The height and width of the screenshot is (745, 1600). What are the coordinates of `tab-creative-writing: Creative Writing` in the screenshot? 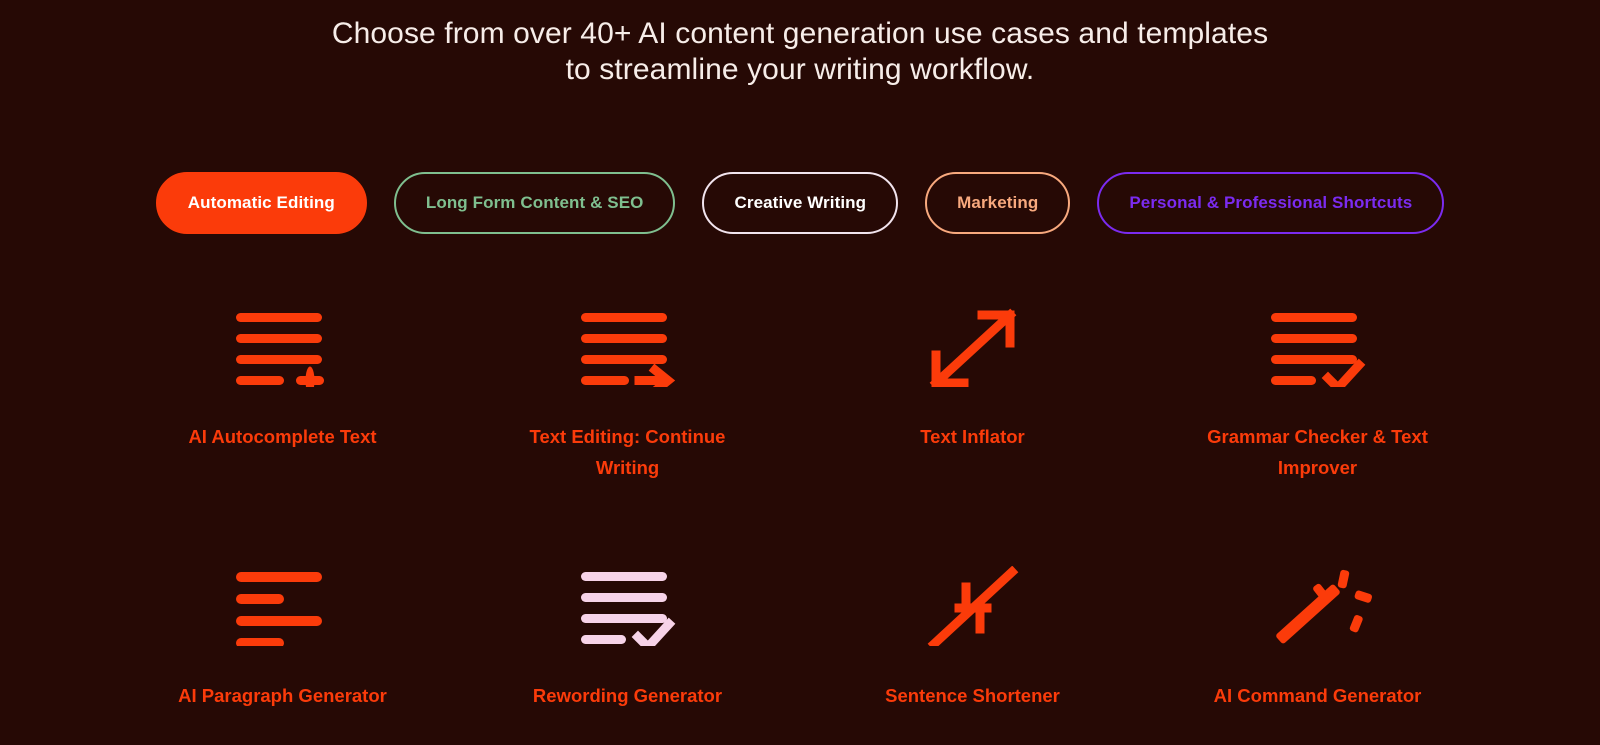 It's located at (800, 203).